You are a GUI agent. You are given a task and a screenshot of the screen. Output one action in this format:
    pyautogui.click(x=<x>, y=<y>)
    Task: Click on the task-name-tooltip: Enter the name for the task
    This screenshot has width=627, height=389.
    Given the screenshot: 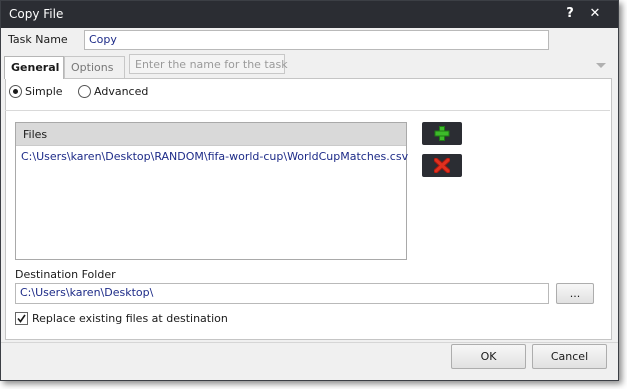 What is the action you would take?
    pyautogui.click(x=208, y=64)
    